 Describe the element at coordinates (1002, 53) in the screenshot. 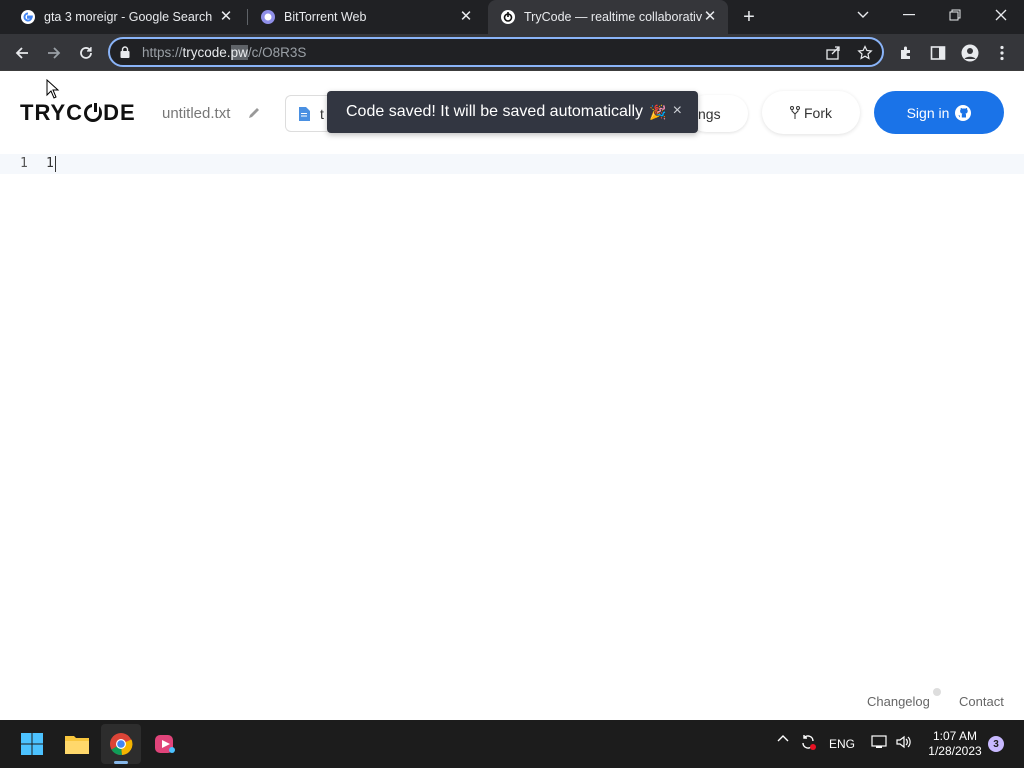

I see `menu-kebab-icon` at that location.